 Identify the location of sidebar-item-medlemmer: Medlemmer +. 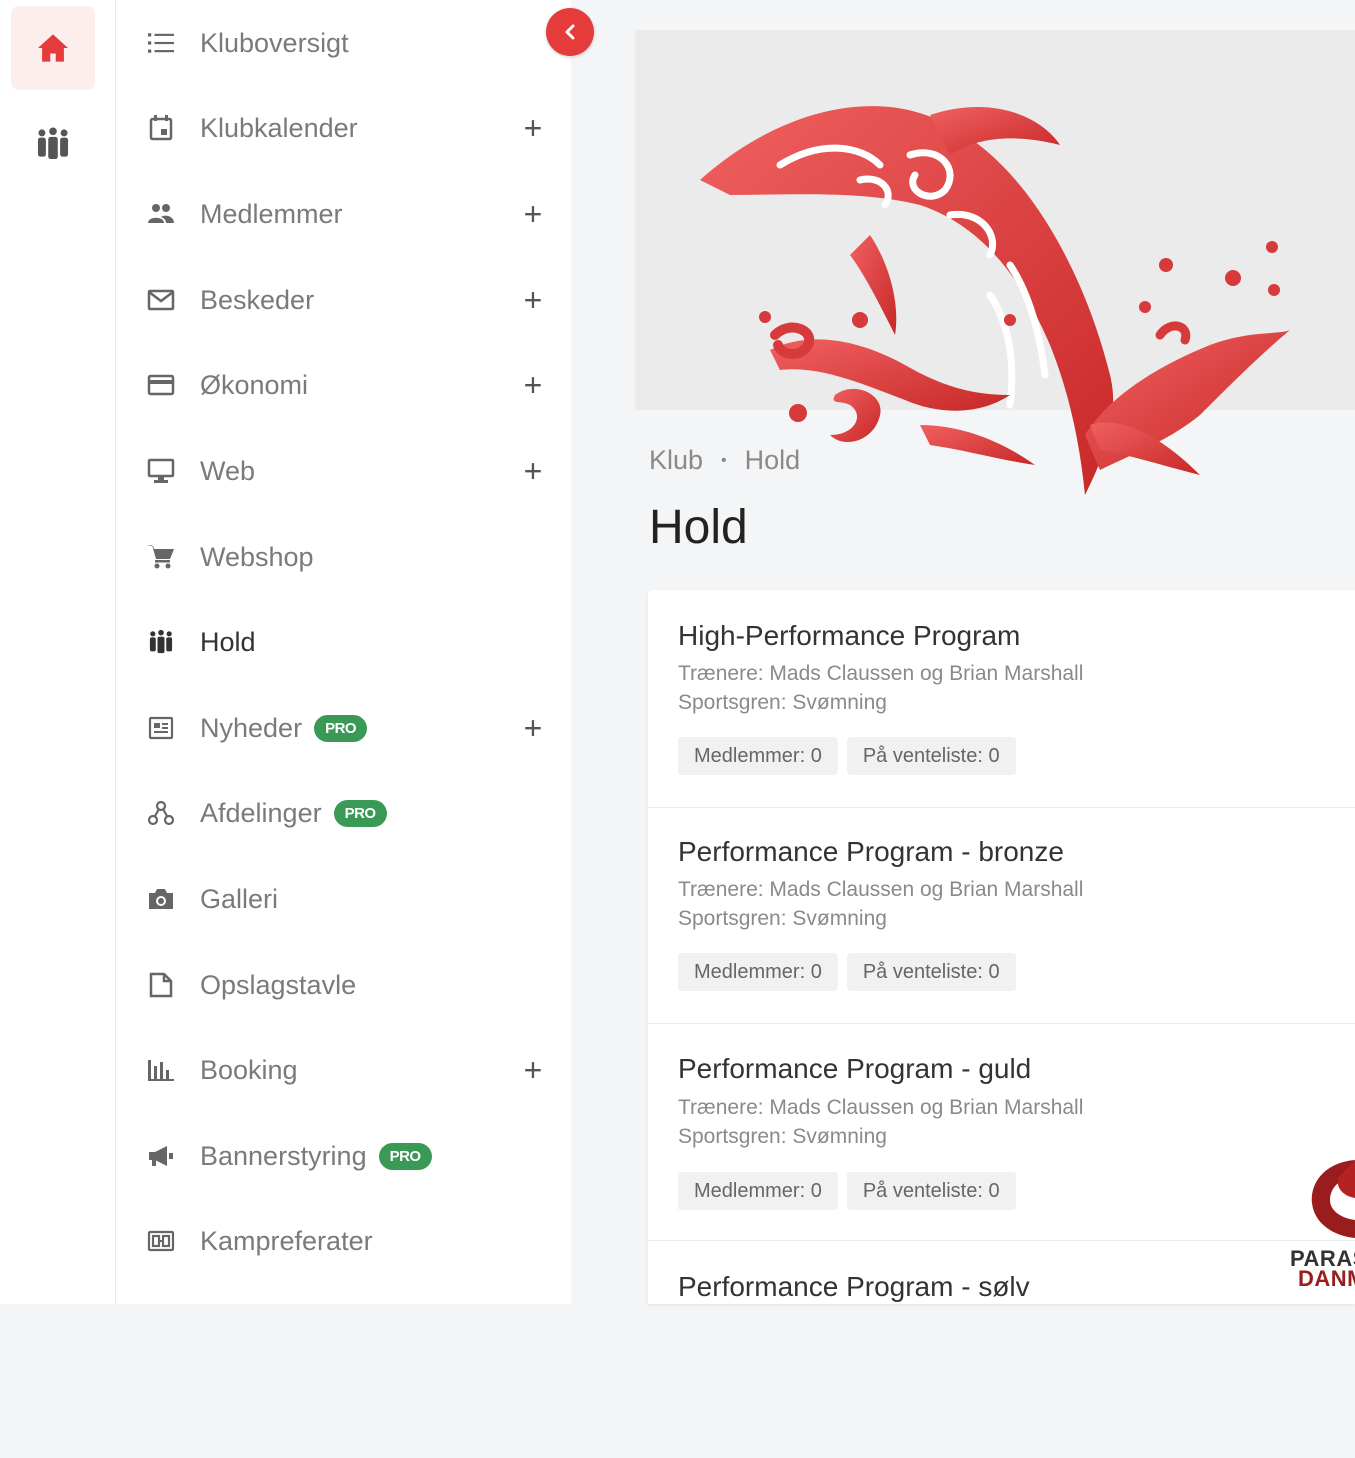
(343, 214).